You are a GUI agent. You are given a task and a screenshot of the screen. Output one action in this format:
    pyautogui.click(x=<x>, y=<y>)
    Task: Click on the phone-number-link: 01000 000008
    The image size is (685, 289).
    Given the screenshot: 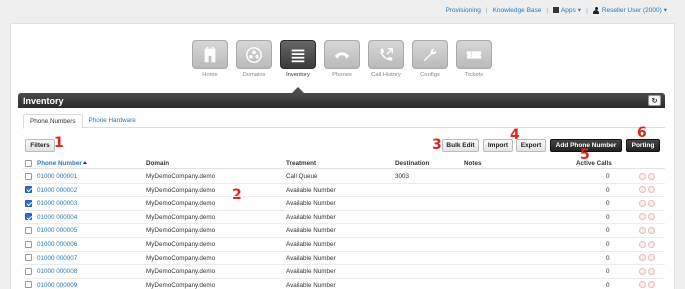 What is the action you would take?
    pyautogui.click(x=57, y=271)
    